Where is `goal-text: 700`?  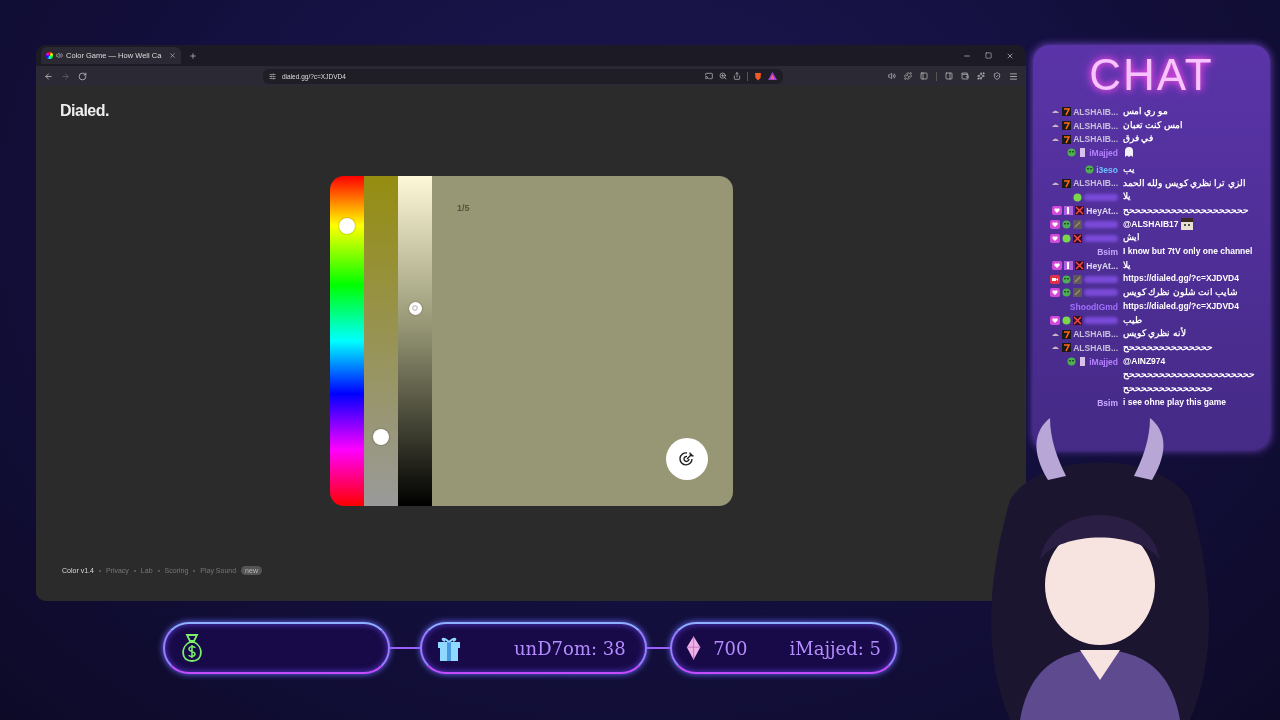 goal-text: 700 is located at coordinates (730, 648).